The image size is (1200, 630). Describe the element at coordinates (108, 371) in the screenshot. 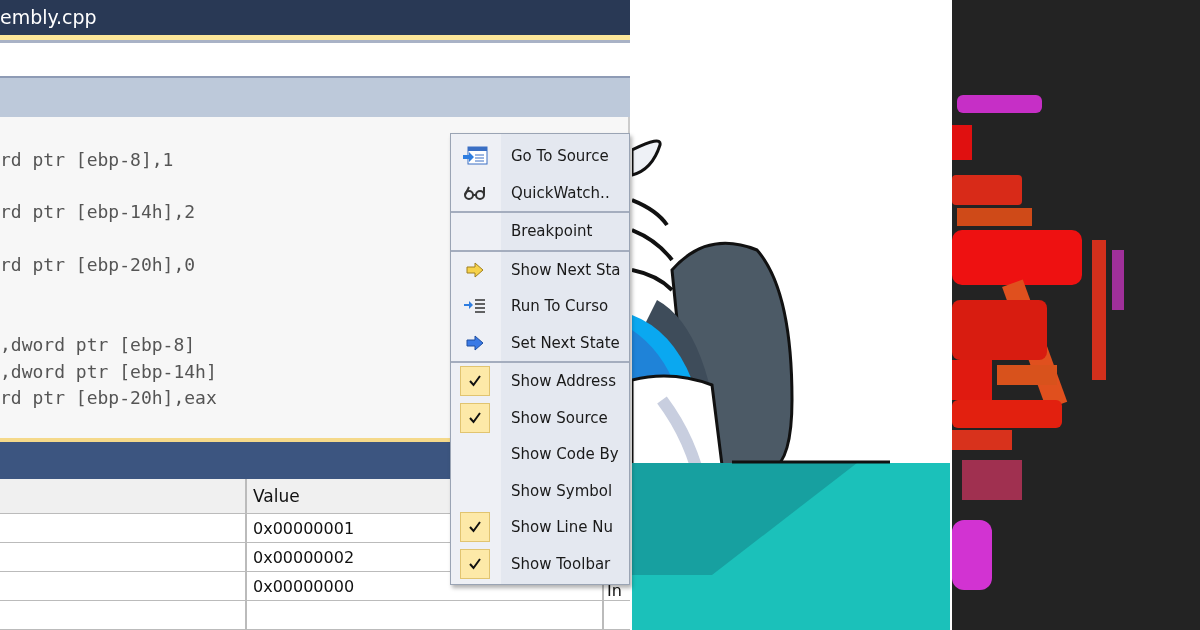

I see `code-line: ,dword ptr [ebp-14h]` at that location.